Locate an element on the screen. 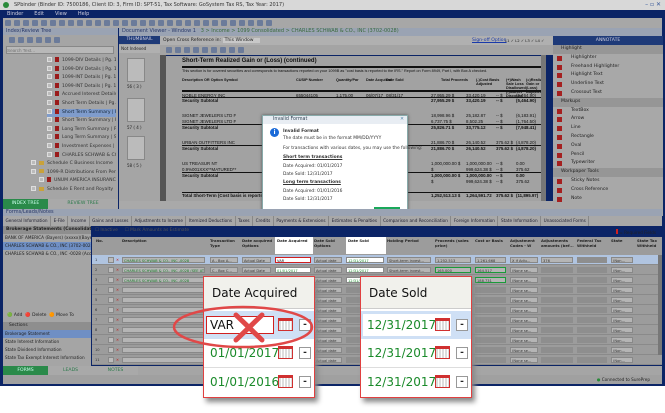  grid-column-header: Date Acquired is located at coordinates (294, 245).